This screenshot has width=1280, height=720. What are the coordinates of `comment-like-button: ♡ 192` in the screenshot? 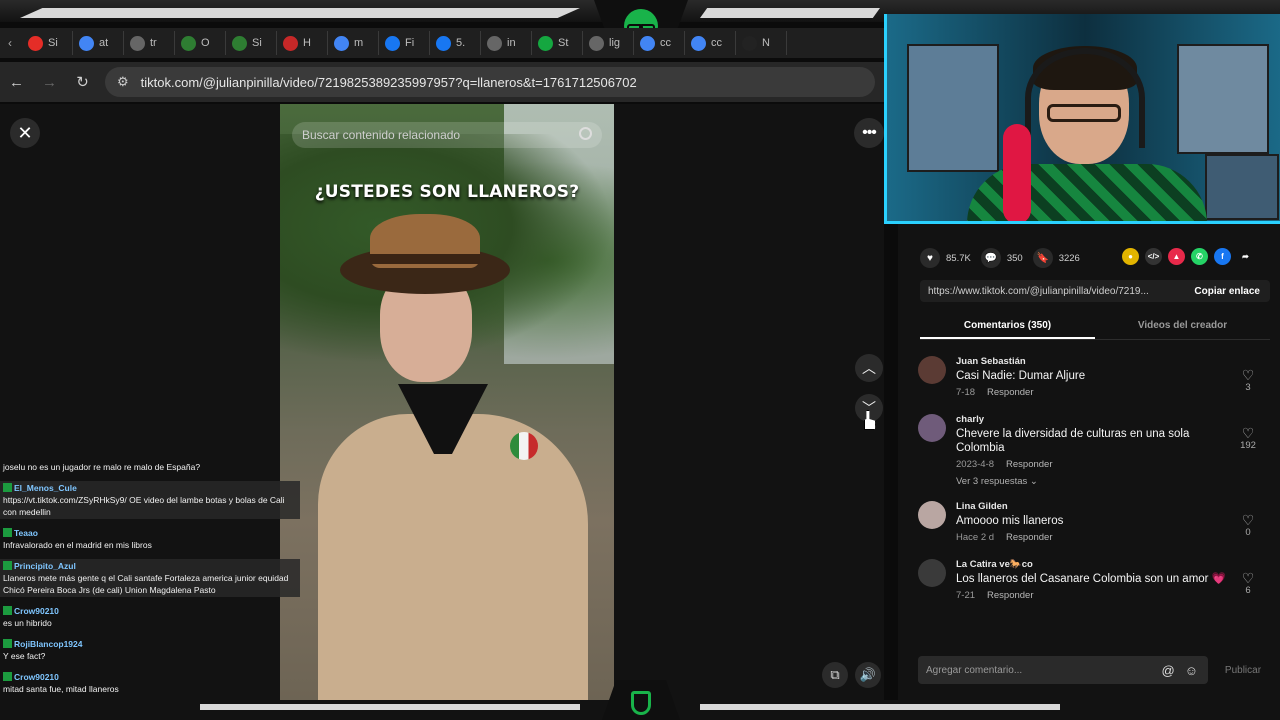 It's located at (1248, 438).